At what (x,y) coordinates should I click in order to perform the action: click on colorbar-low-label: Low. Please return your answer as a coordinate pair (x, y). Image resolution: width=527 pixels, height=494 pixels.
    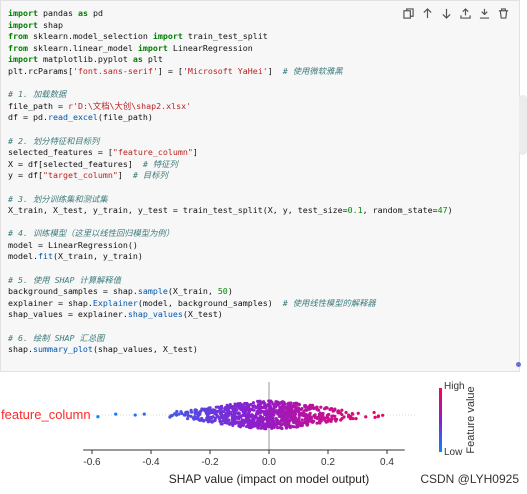
    Looking at the image, I should click on (453, 452).